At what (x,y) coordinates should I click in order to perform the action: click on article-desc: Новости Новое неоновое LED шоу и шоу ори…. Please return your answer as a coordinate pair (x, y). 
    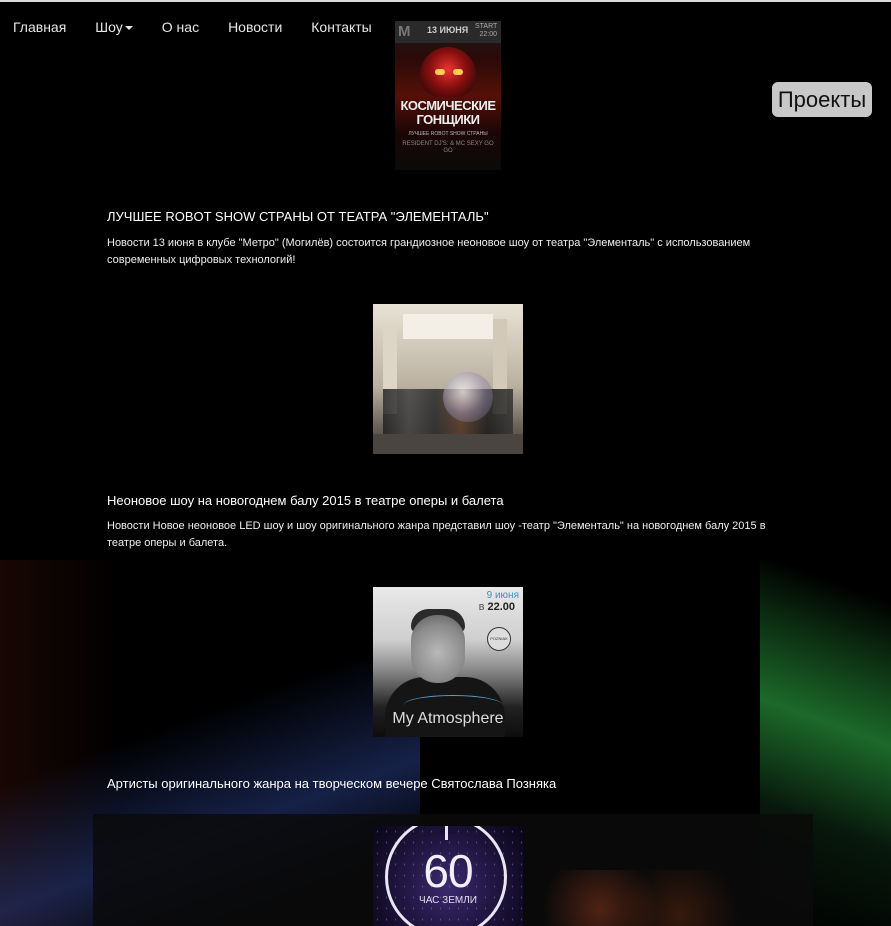
    Looking at the image, I should click on (436, 534).